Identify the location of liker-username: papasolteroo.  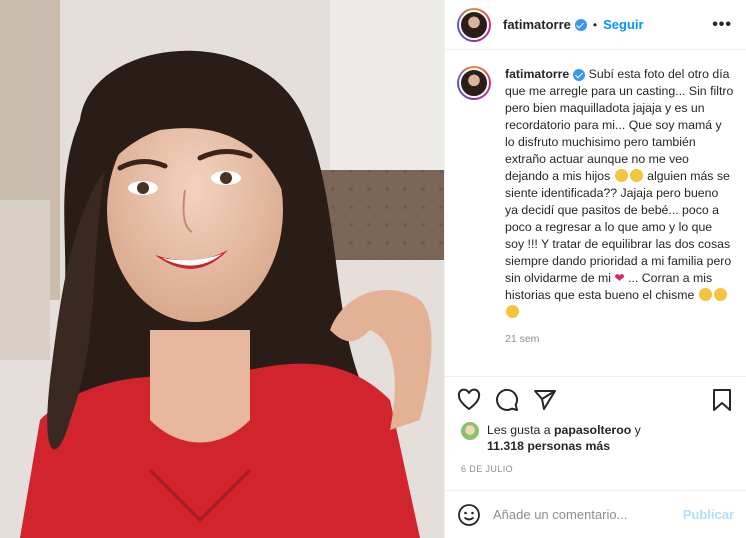
(592, 430).